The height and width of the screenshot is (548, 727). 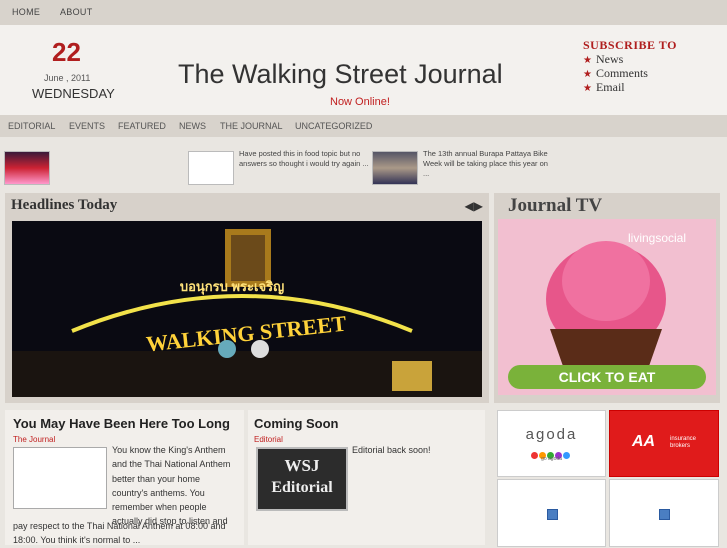 I want to click on date-weekday: WEDNESDAY, so click(x=73, y=93).